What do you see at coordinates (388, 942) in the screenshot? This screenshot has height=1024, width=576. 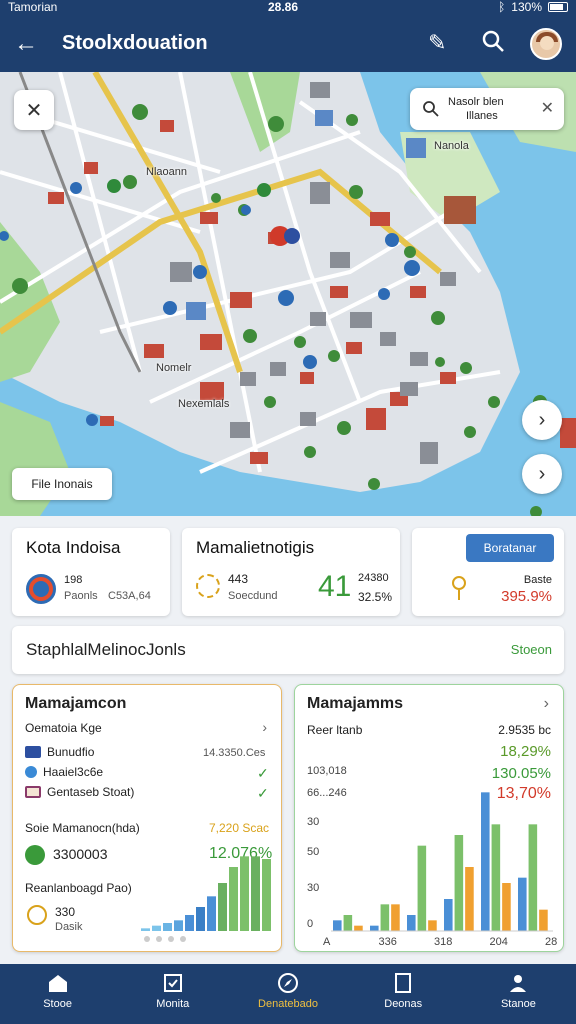 I see `x-tick-label: 336` at bounding box center [388, 942].